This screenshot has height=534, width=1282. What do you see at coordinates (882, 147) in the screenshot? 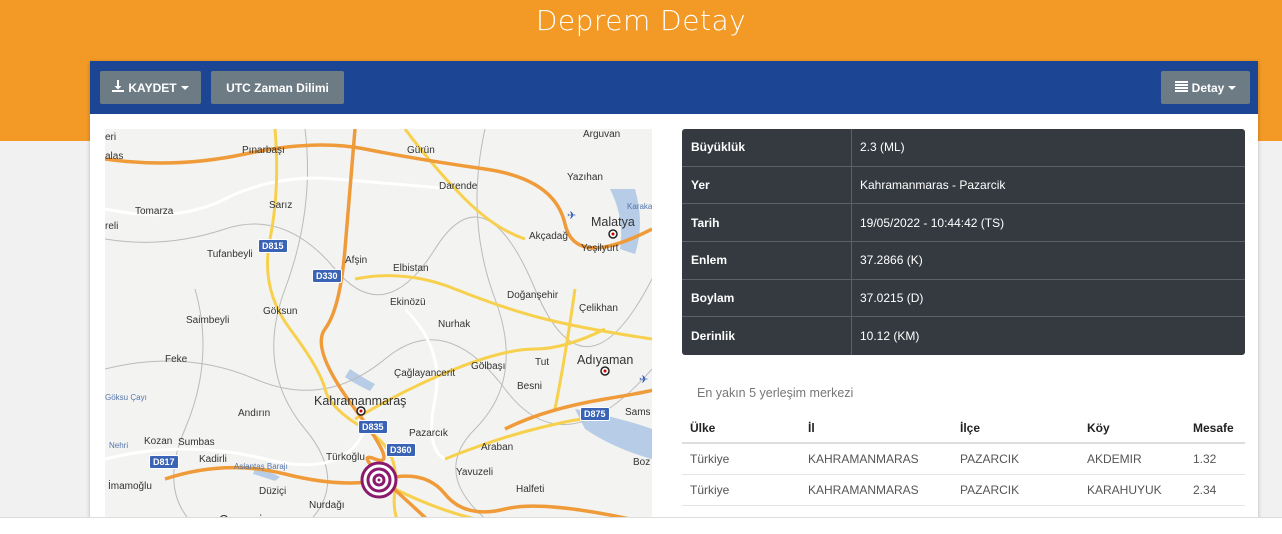
I see `info-value: 2.3 (ML)` at bounding box center [882, 147].